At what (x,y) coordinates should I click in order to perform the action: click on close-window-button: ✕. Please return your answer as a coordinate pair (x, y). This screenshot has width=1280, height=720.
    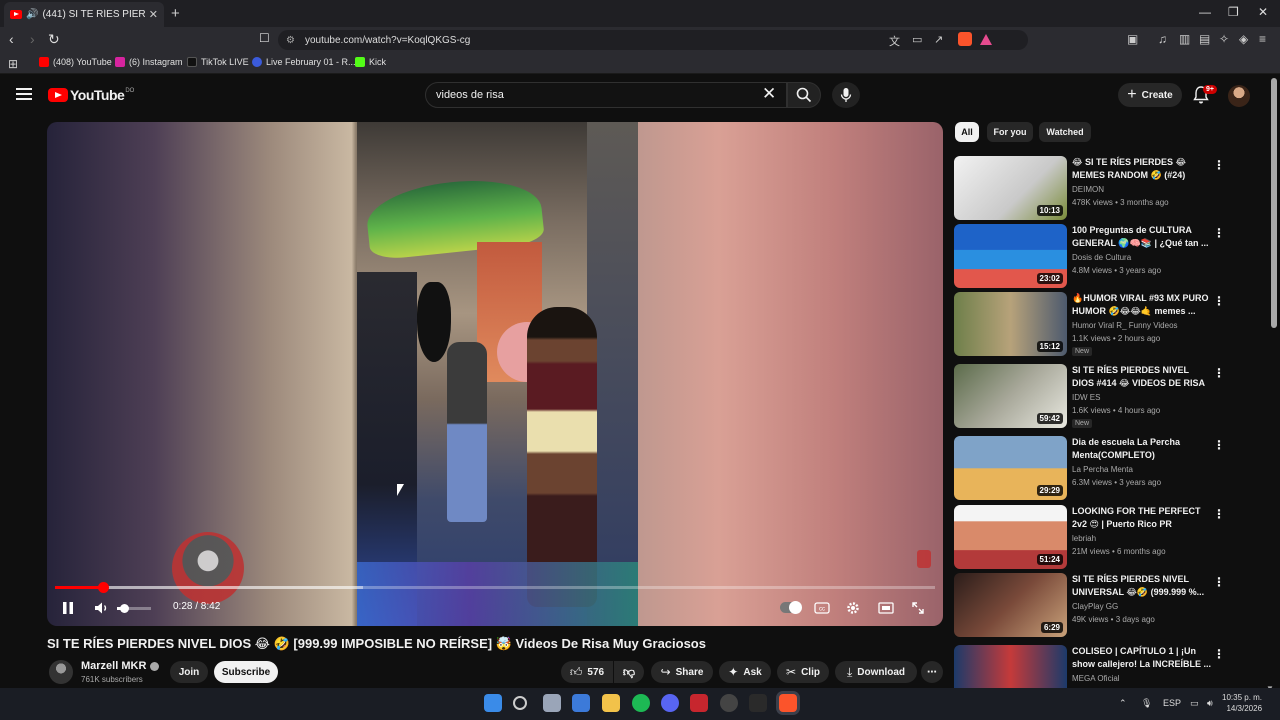
    Looking at the image, I should click on (1263, 12).